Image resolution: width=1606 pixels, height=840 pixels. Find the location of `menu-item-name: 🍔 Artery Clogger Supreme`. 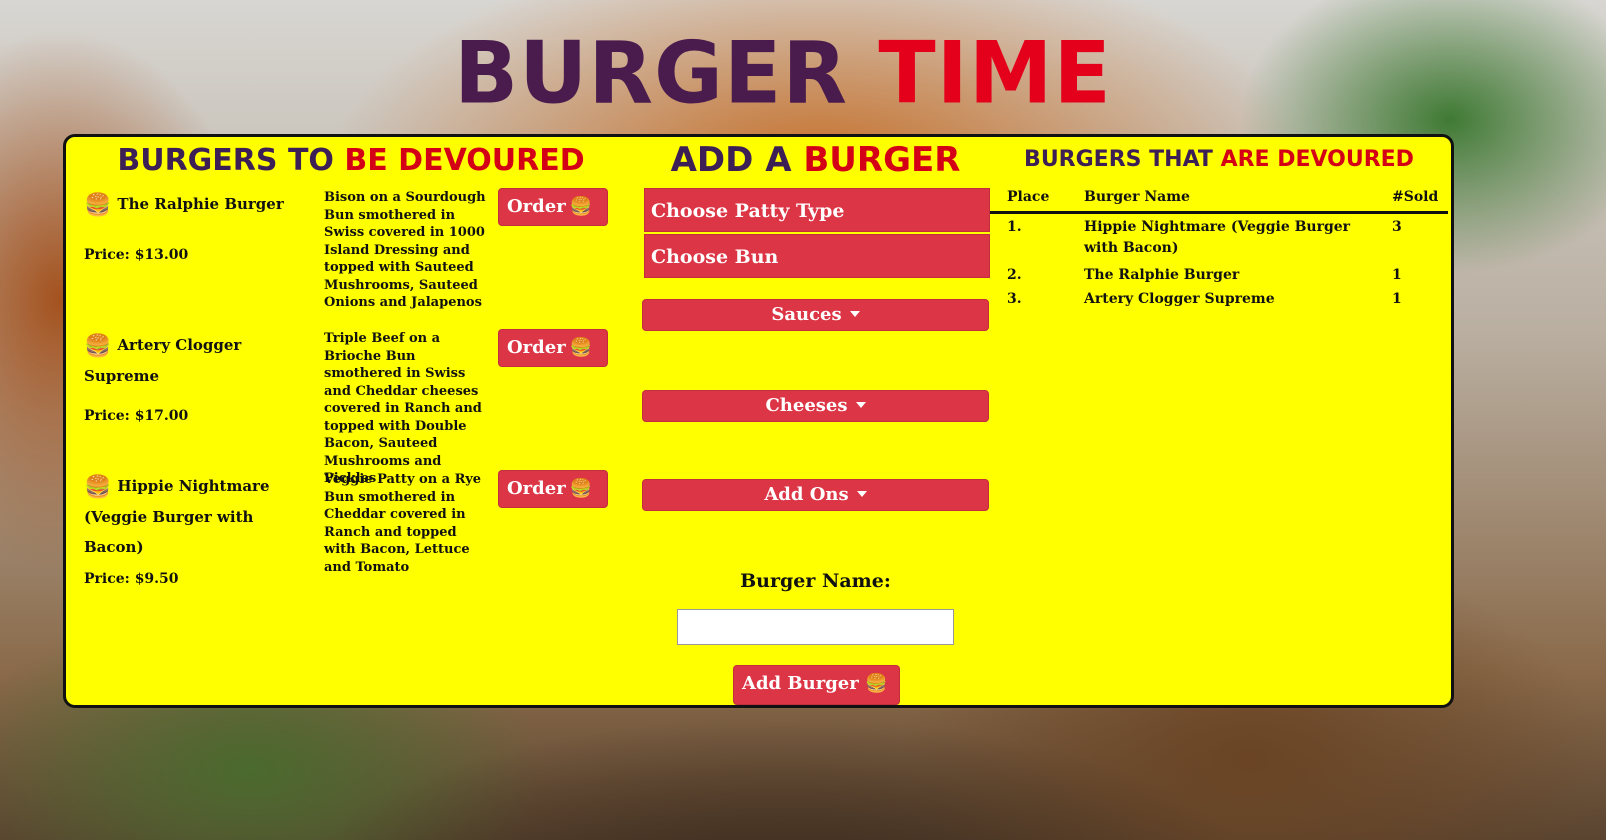

menu-item-name: 🍔 Artery Clogger Supreme is located at coordinates (163, 359).